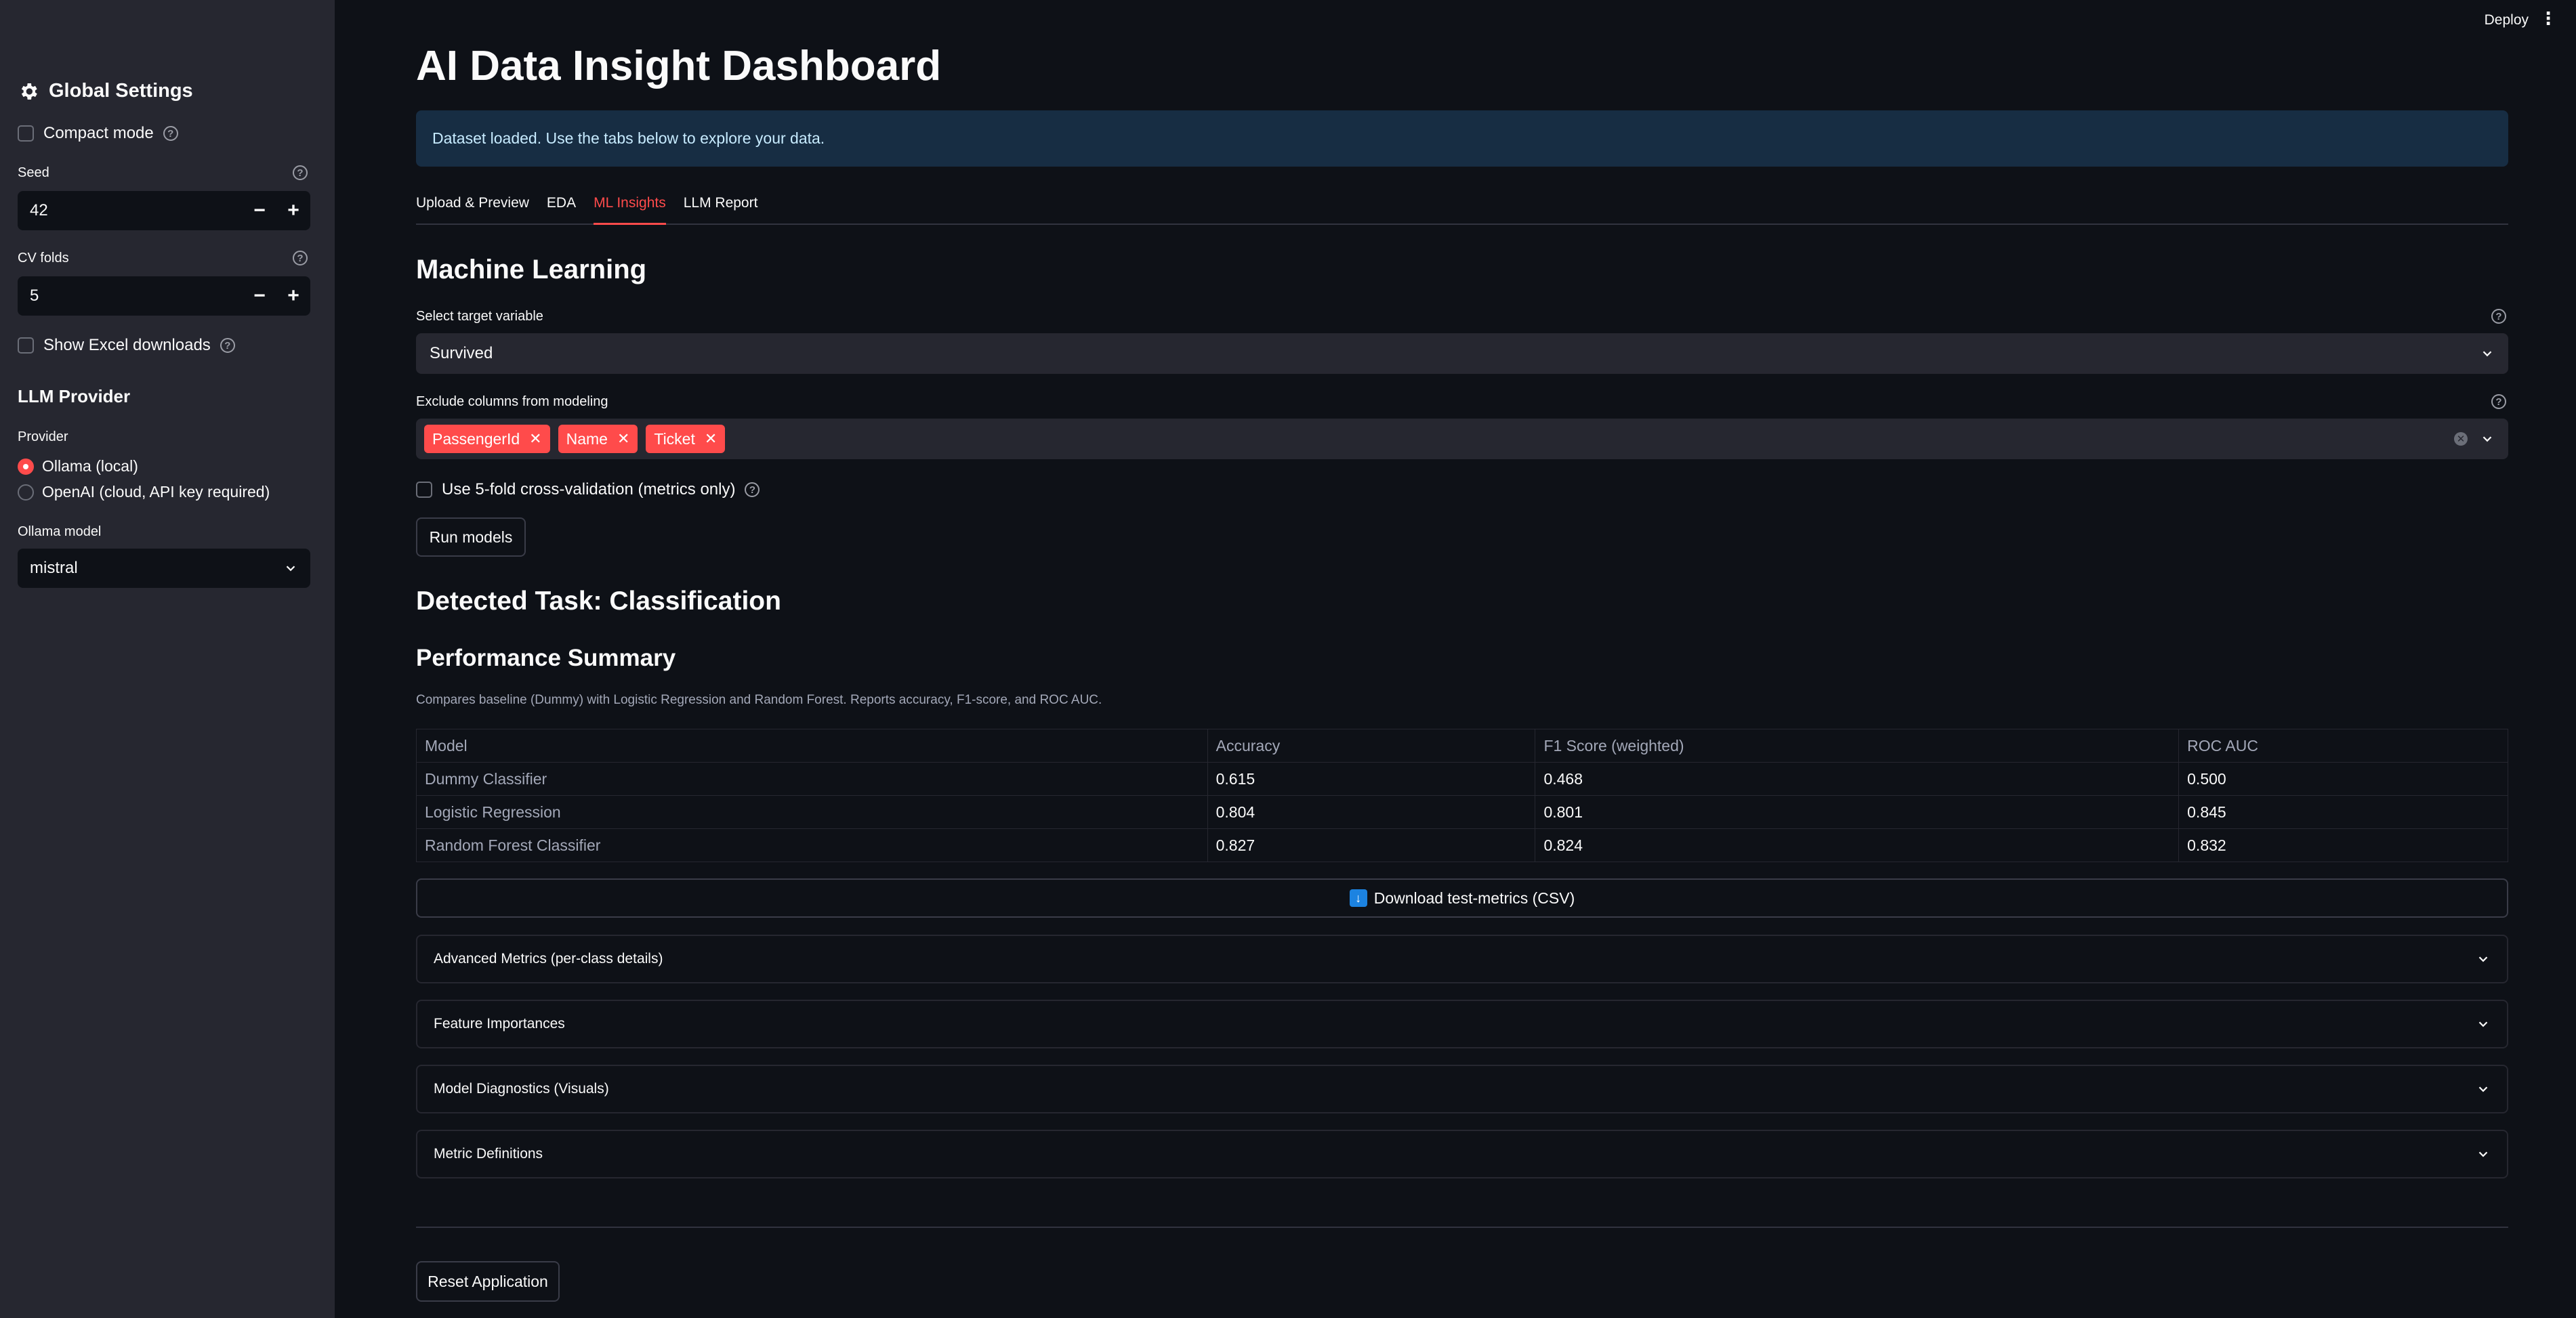 The image size is (2576, 1318). I want to click on seed-input: 42 − +, so click(164, 210).